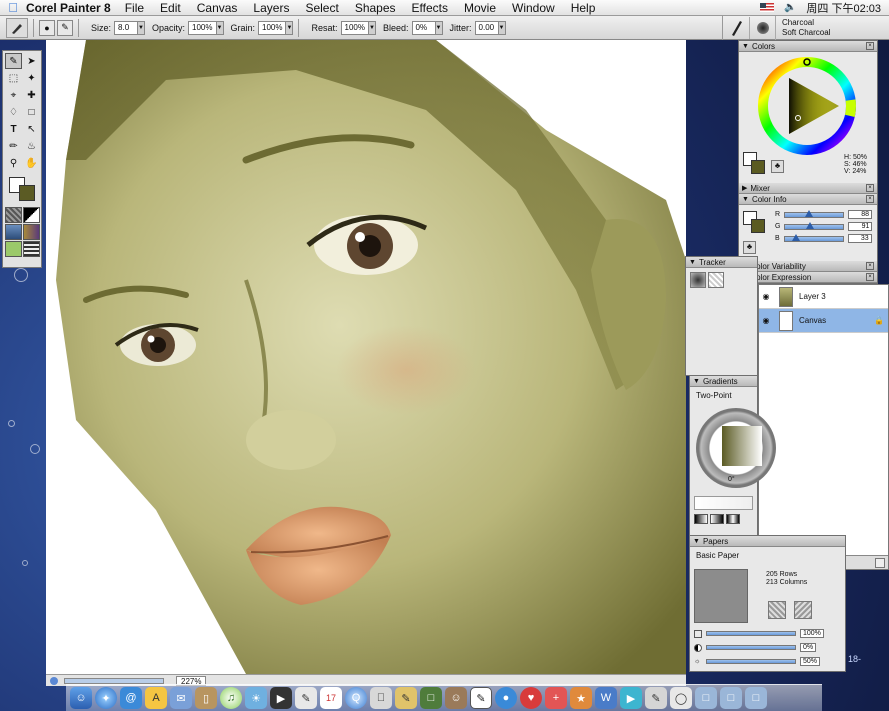 The height and width of the screenshot is (711, 889). Describe the element at coordinates (723, 503) in the screenshot. I see `gradient-bar` at that location.